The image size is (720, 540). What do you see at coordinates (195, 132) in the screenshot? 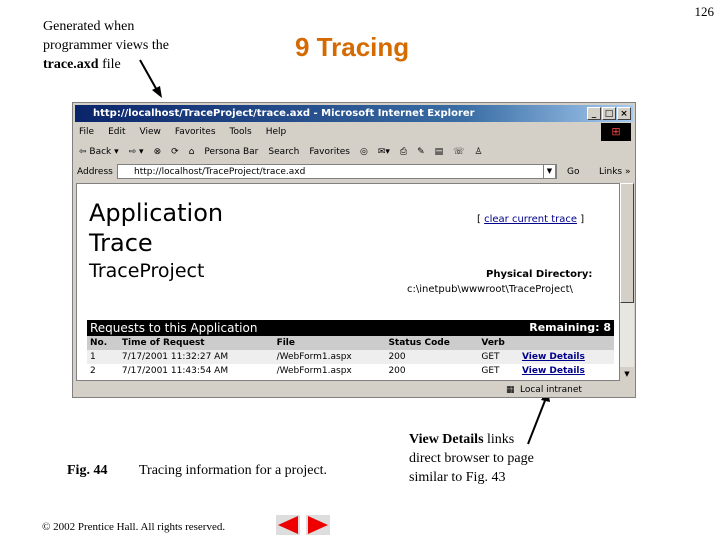
I see `menu-favorites: Favorites` at bounding box center [195, 132].